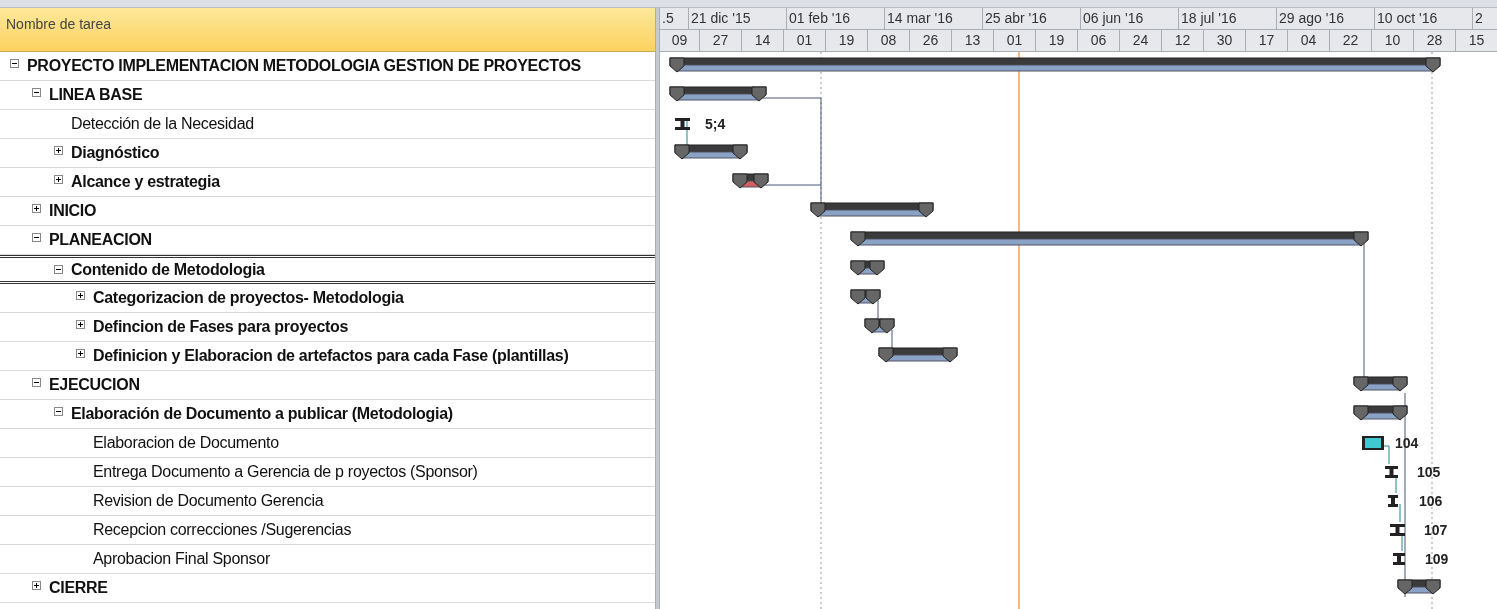 This screenshot has height=609, width=1497. What do you see at coordinates (1424, 18) in the screenshot?
I see `timescale-cell: 10 oct '16` at bounding box center [1424, 18].